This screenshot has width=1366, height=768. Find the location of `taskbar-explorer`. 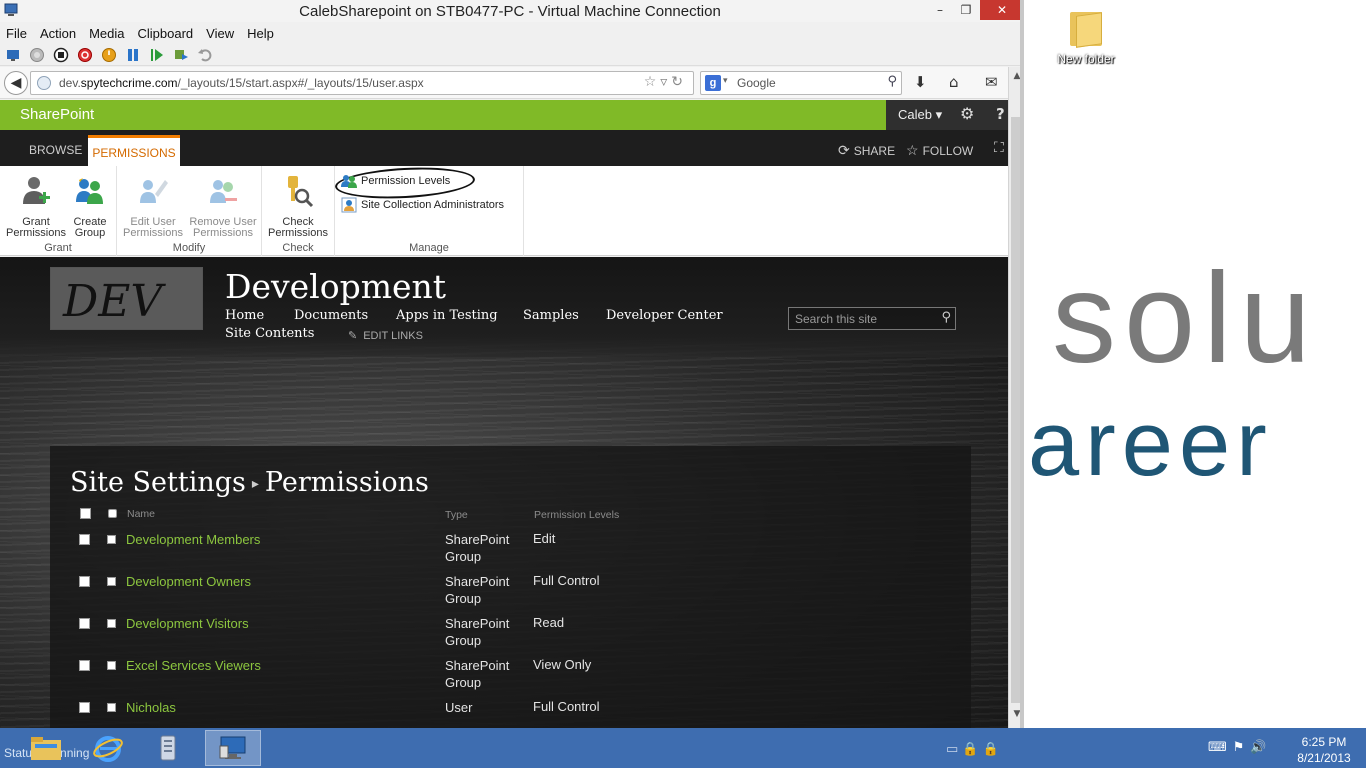

taskbar-explorer is located at coordinates (46, 748).